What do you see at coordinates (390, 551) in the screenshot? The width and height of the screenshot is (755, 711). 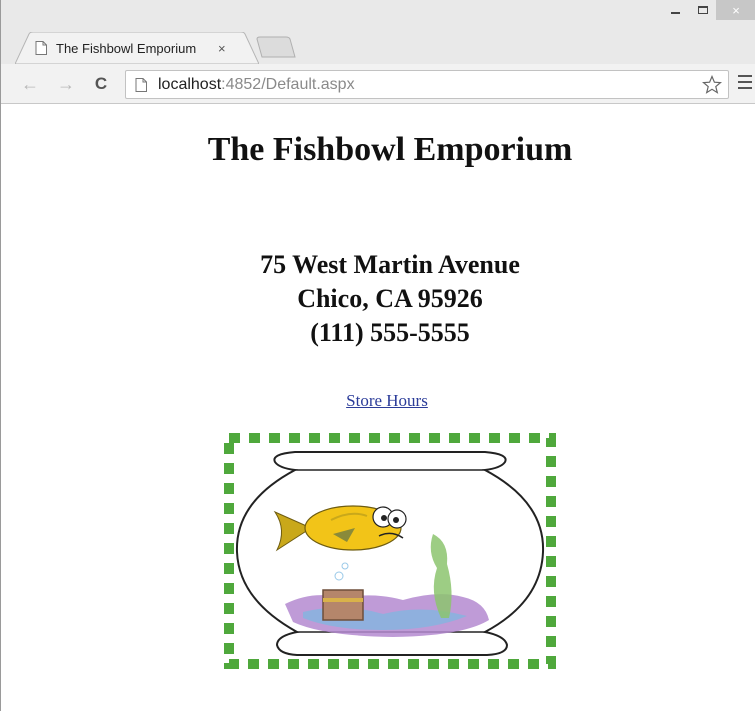 I see `fishbowl-image` at bounding box center [390, 551].